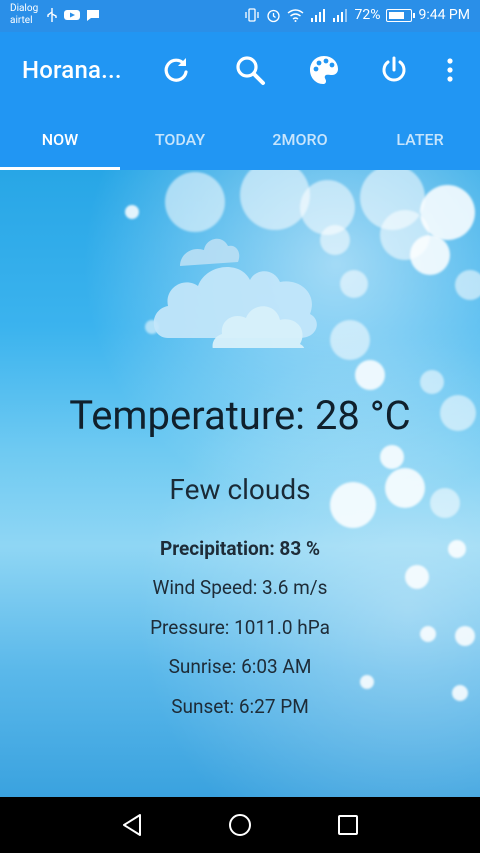 The width and height of the screenshot is (480, 853). I want to click on palette-icon, so click(324, 70).